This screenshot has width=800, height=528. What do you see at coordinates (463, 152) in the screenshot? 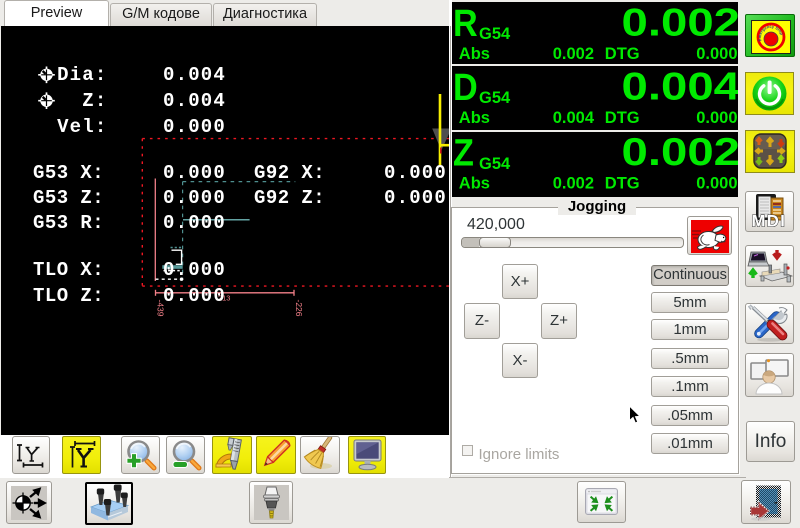
I see `svg-text: Z` at bounding box center [463, 152].